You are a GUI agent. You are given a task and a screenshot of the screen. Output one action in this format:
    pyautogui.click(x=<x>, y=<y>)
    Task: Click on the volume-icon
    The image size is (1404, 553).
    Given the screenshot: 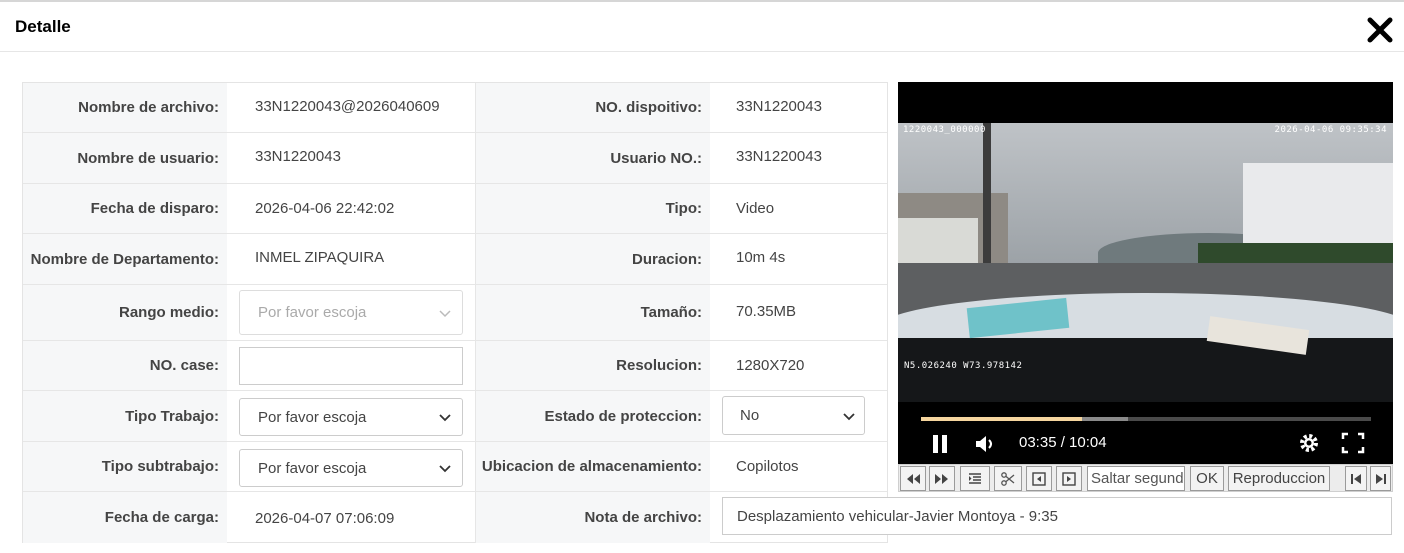 What is the action you would take?
    pyautogui.click(x=985, y=446)
    